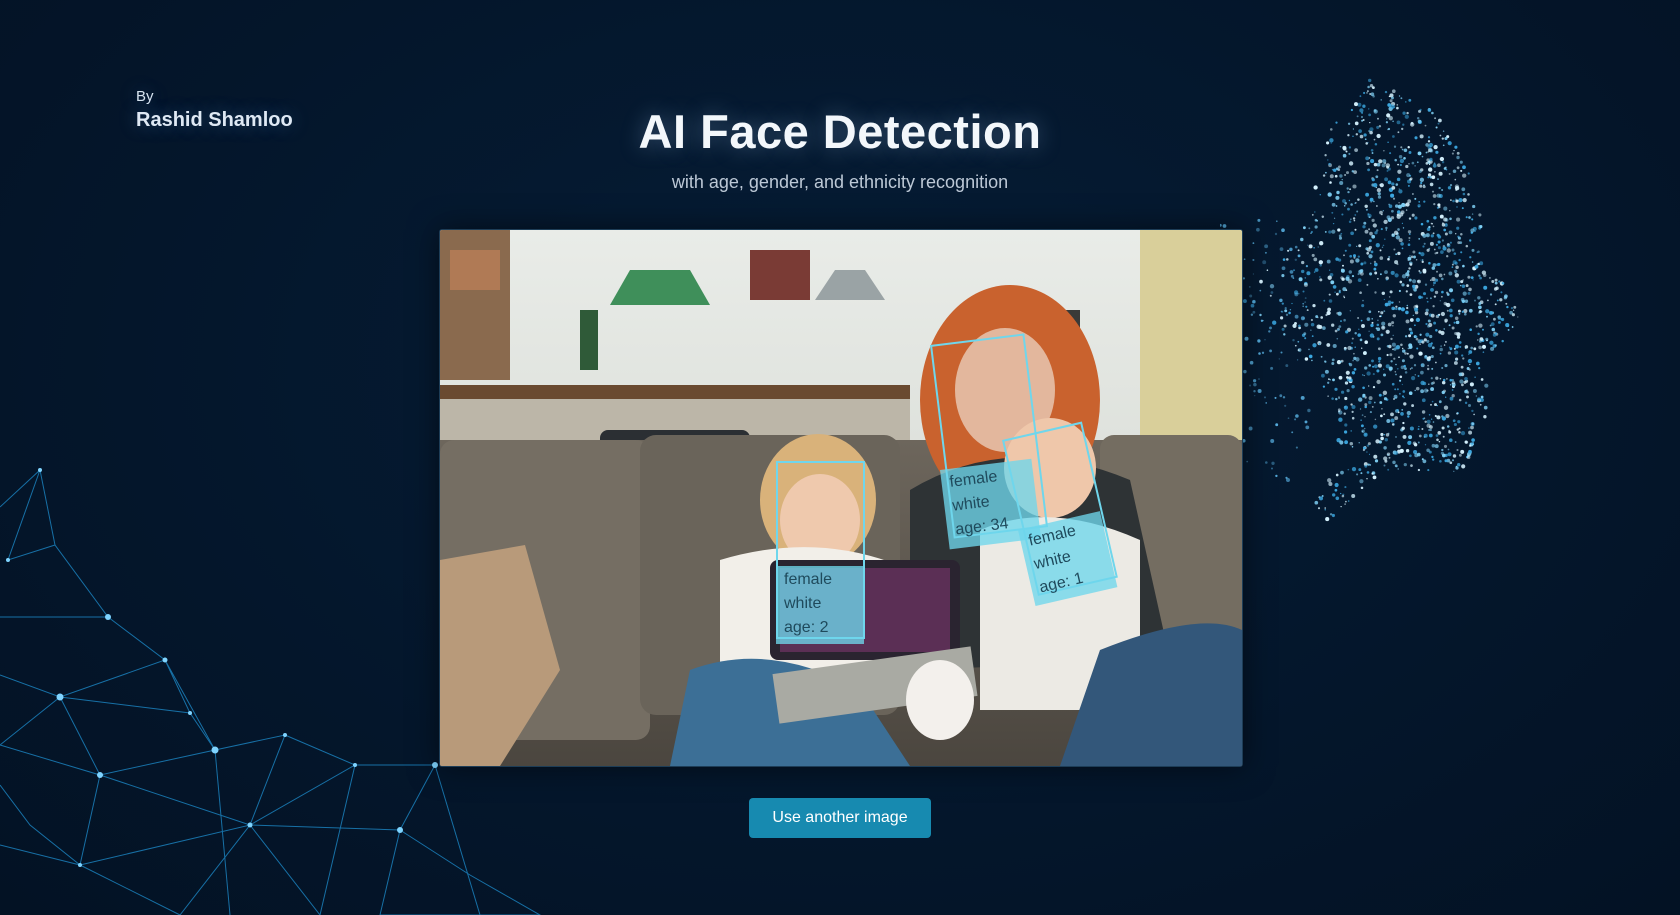 The height and width of the screenshot is (915, 1680). I want to click on face-1-ethnicity: white, so click(803, 603).